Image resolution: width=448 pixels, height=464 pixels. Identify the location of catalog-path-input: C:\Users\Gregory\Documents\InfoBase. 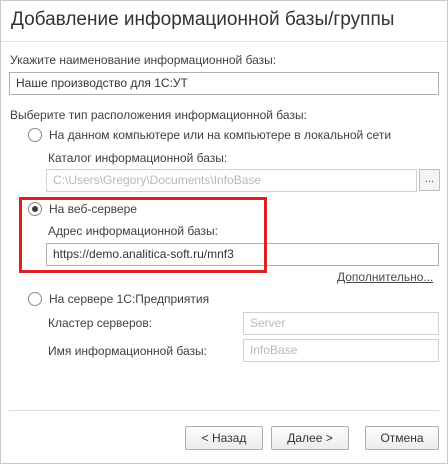
(231, 180).